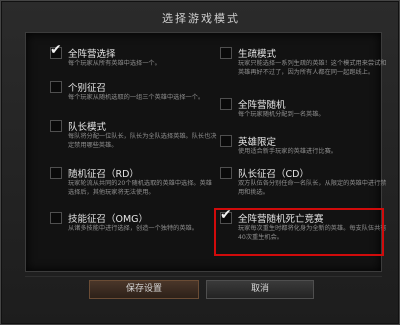 This screenshot has height=325, width=400. What do you see at coordinates (312, 188) in the screenshot?
I see `captains-draft-desc: 双方队伍各分别任命一名队长，从限定的英雄中进行禁用和挑选。` at bounding box center [312, 188].